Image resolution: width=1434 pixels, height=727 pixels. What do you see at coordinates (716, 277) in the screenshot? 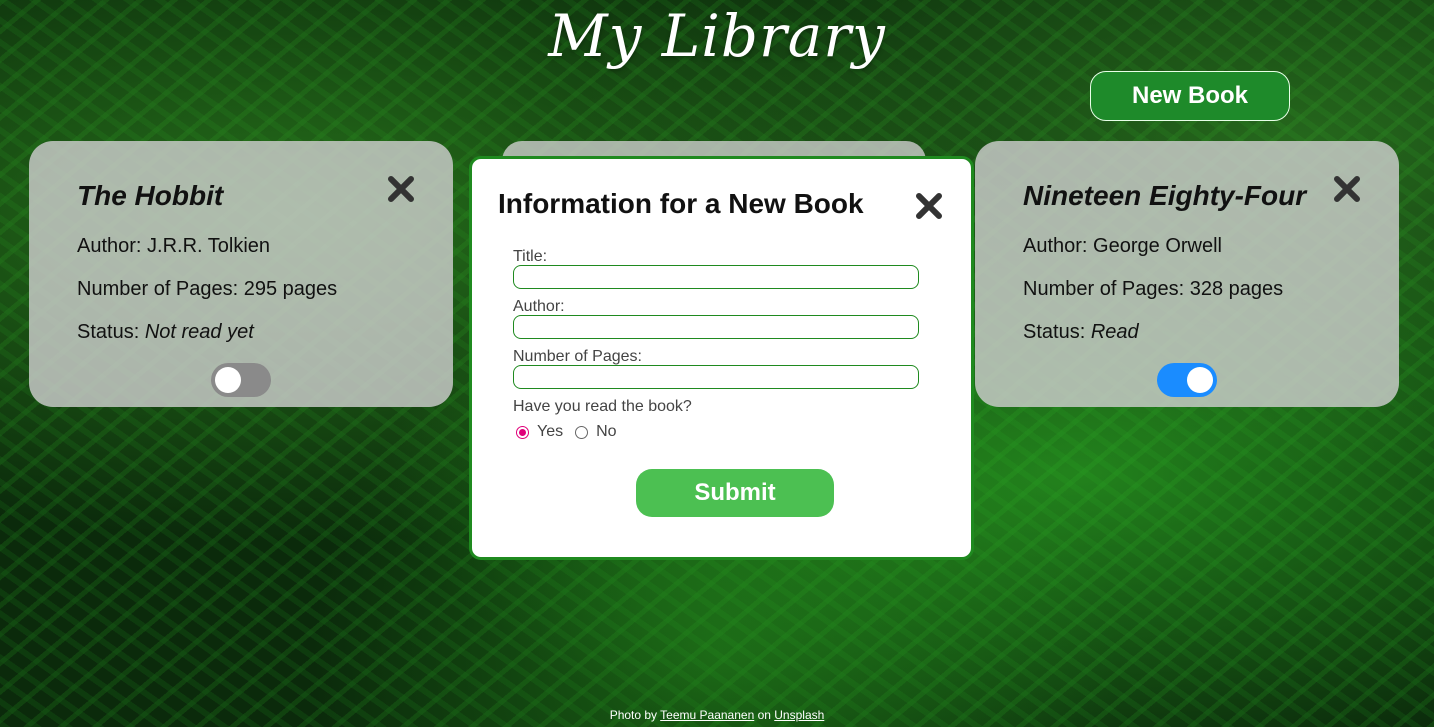
I see `title-input` at bounding box center [716, 277].